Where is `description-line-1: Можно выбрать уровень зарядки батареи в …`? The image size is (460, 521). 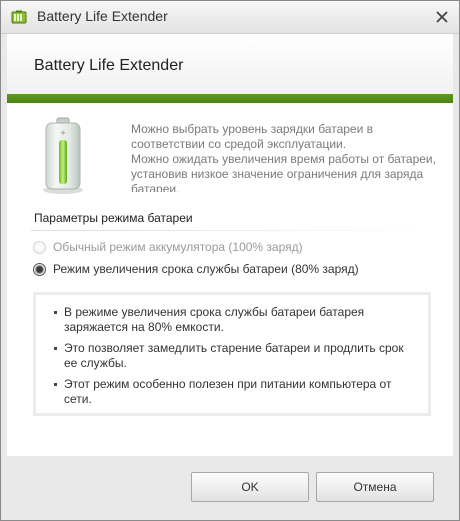 description-line-1: Можно выбрать уровень зарядки батареи в … is located at coordinates (252, 136).